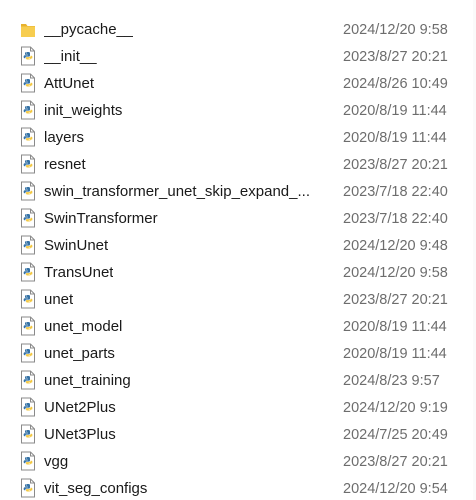 The height and width of the screenshot is (500, 476). Describe the element at coordinates (238, 246) in the screenshot. I see `file-row: SwinUnet 2024/12/20 9:48` at that location.